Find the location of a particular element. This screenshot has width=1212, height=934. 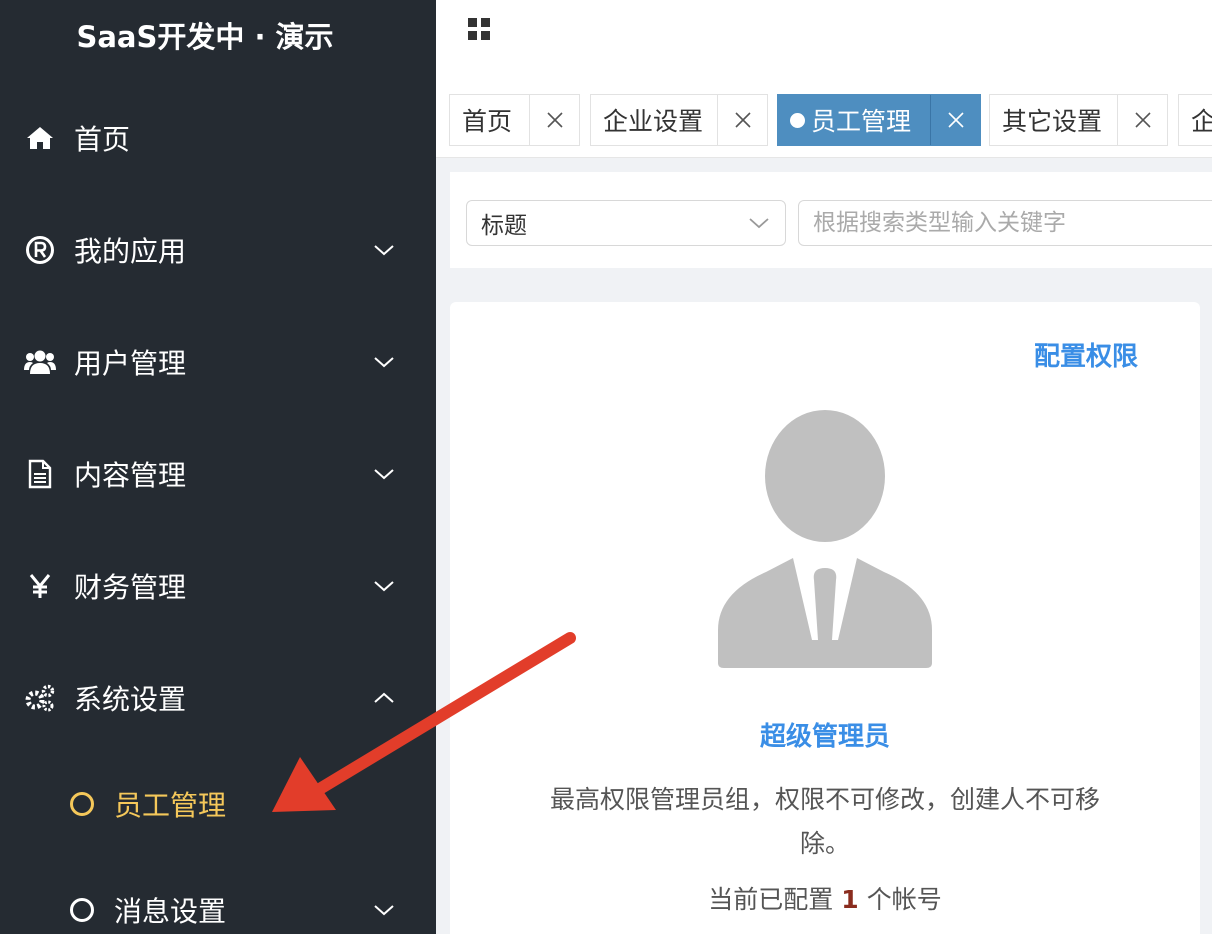

tab-home: 首页 is located at coordinates (514, 120).